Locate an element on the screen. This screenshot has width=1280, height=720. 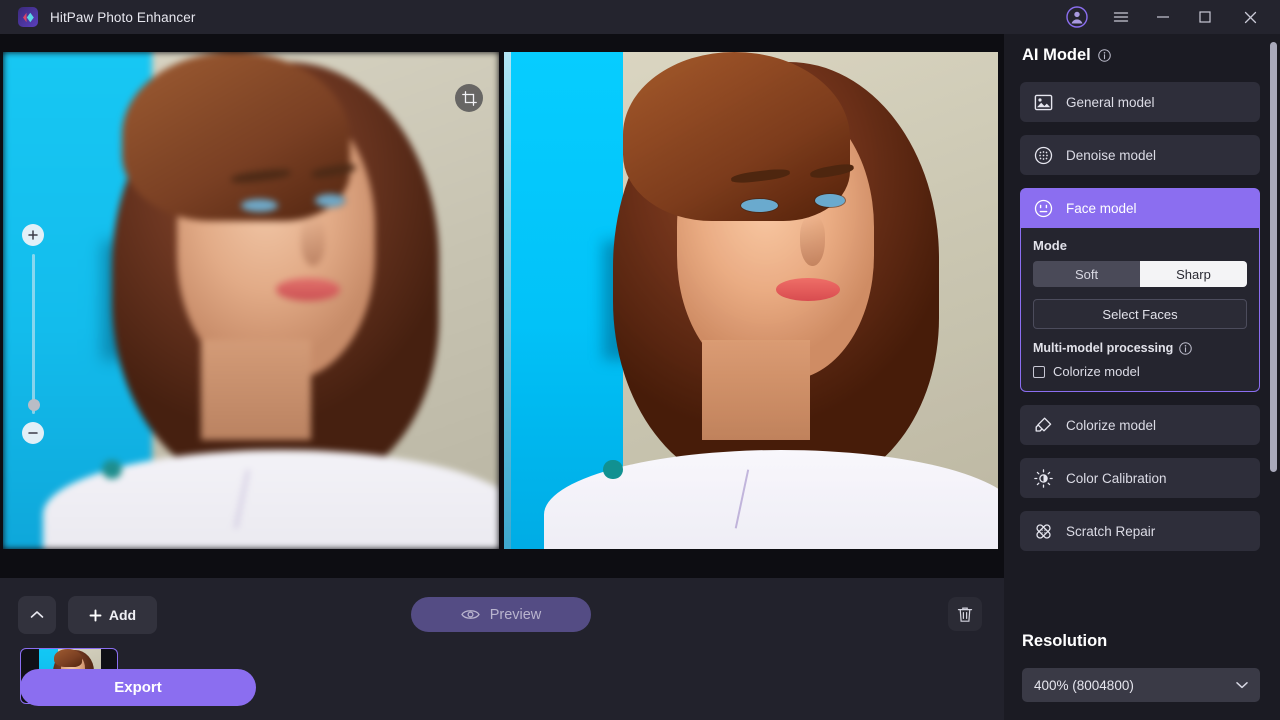
preview-button: Preview is located at coordinates (501, 614).